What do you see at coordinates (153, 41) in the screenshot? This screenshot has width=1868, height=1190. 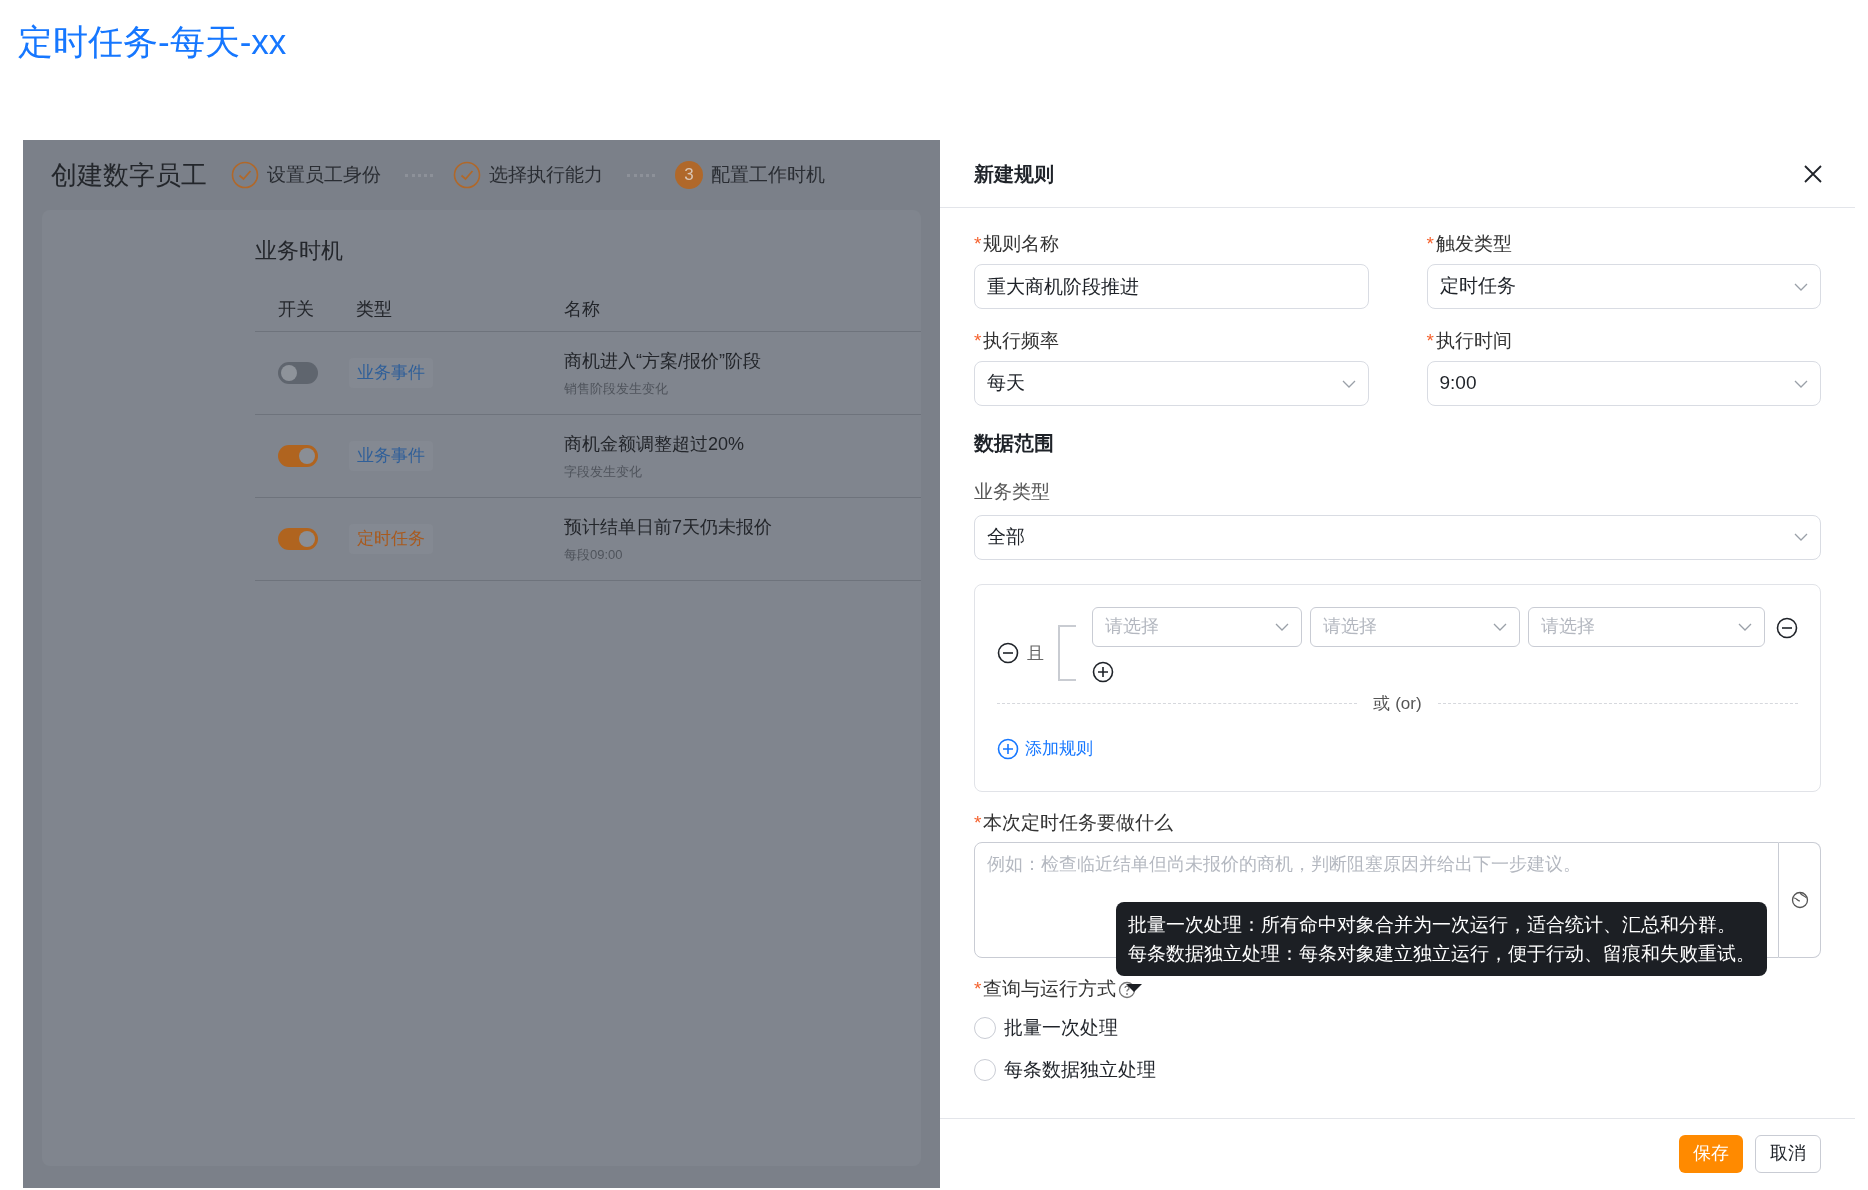 I see `page-title: 定时任务-每天-xx` at bounding box center [153, 41].